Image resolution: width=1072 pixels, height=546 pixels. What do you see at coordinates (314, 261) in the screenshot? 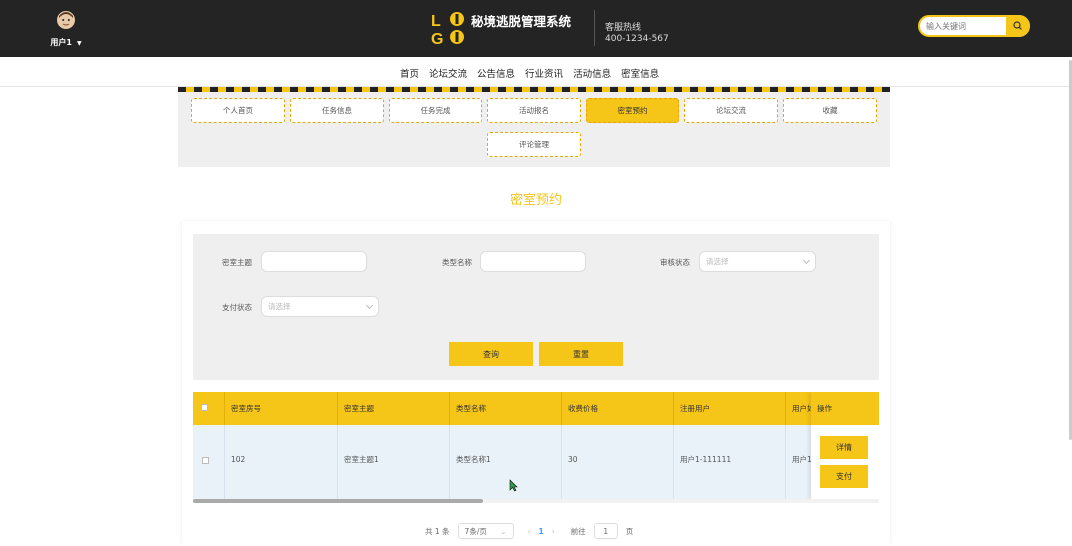
I see `theme-input` at bounding box center [314, 261].